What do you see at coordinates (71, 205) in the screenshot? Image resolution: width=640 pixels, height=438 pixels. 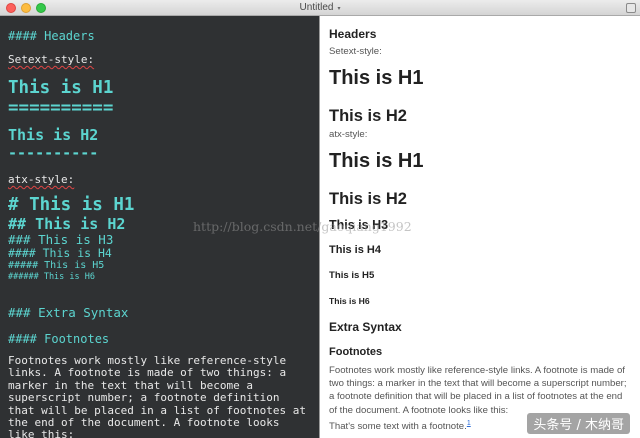 I see `editor-atx-h1: # This is H1` at bounding box center [71, 205].